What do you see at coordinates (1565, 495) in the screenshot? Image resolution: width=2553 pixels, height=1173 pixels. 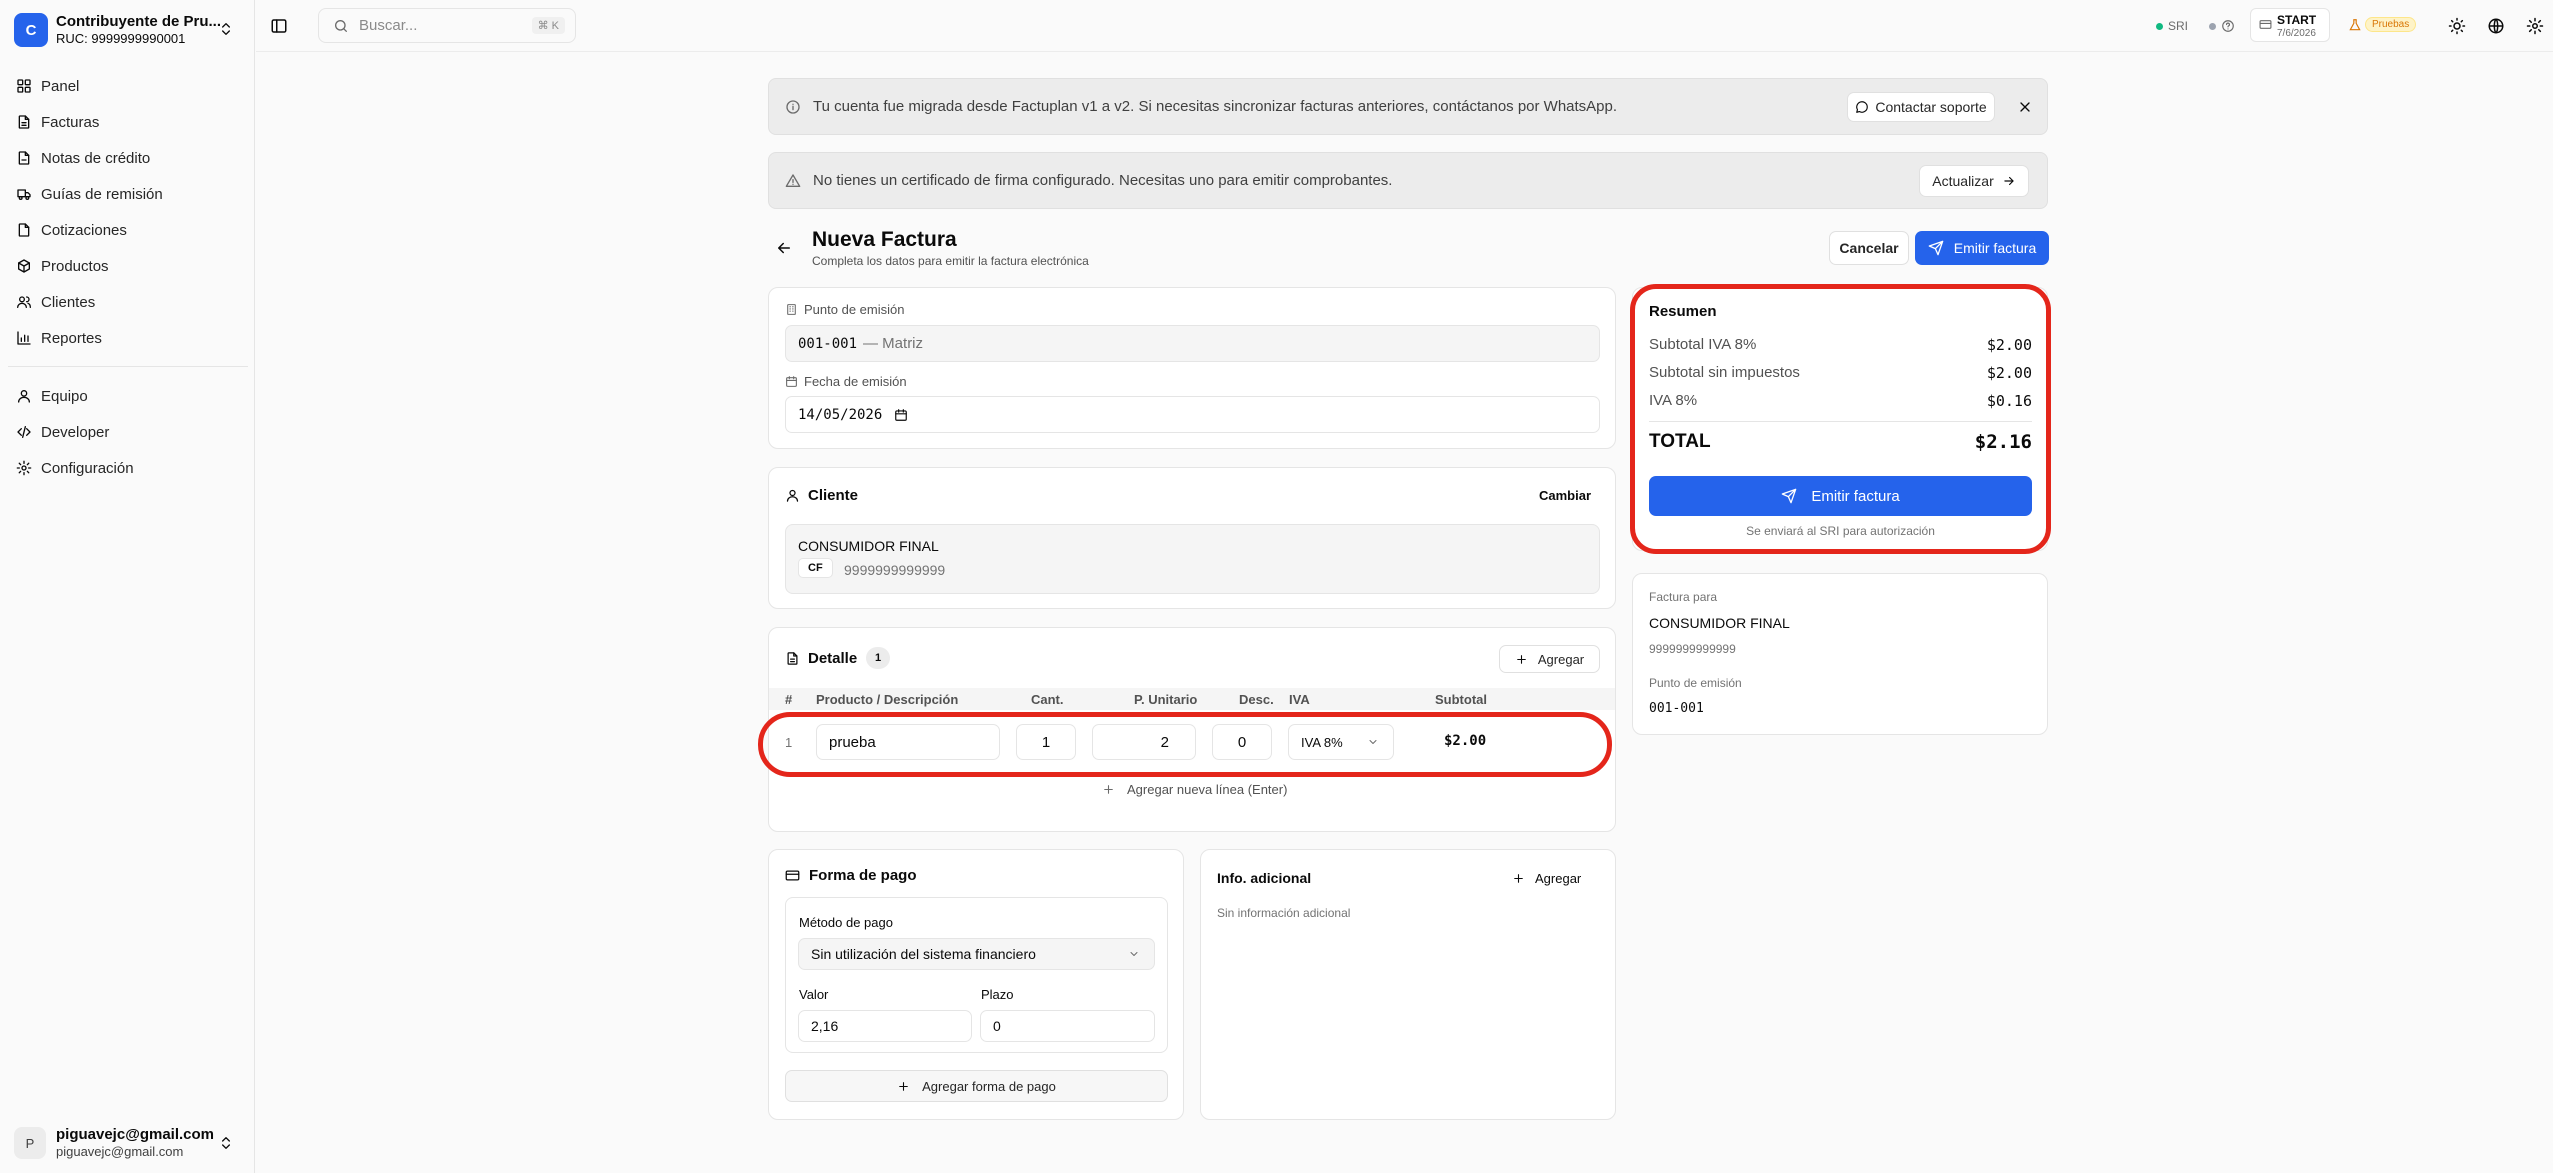 I see `change-client-button: Cambiar` at bounding box center [1565, 495].